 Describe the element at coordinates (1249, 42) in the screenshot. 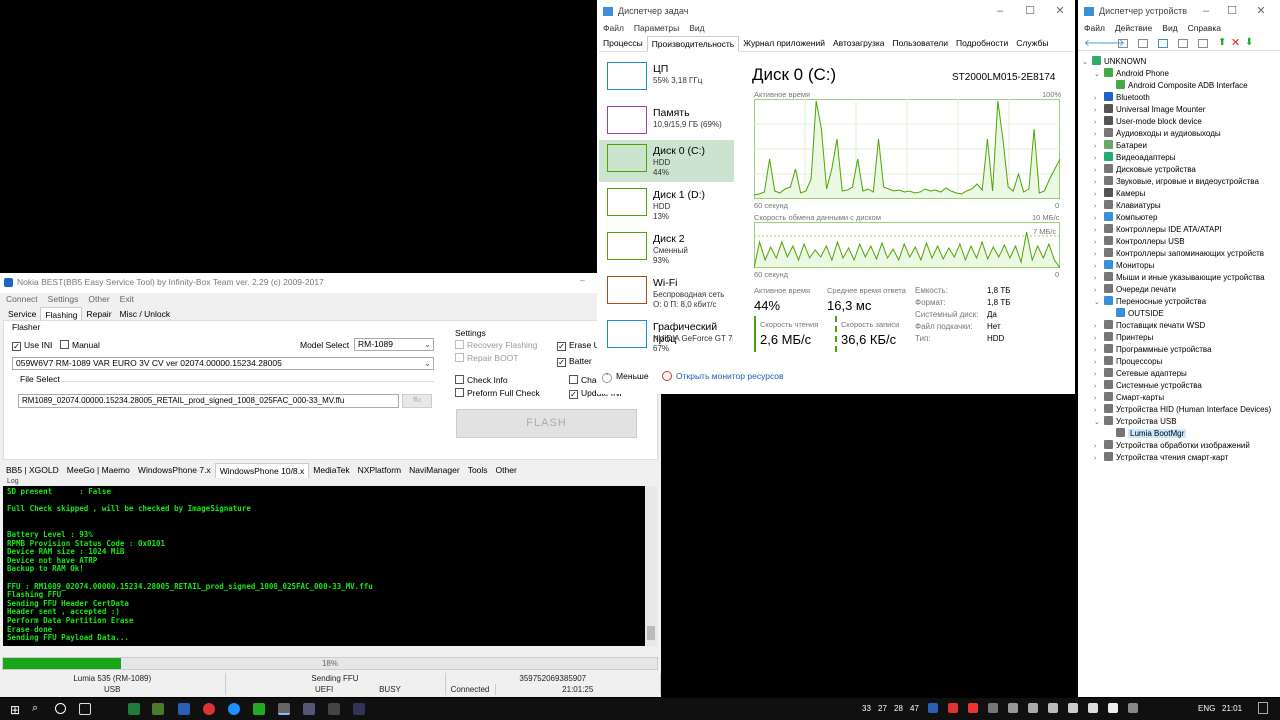

I see `scan-hardware-icon: ⬇` at that location.